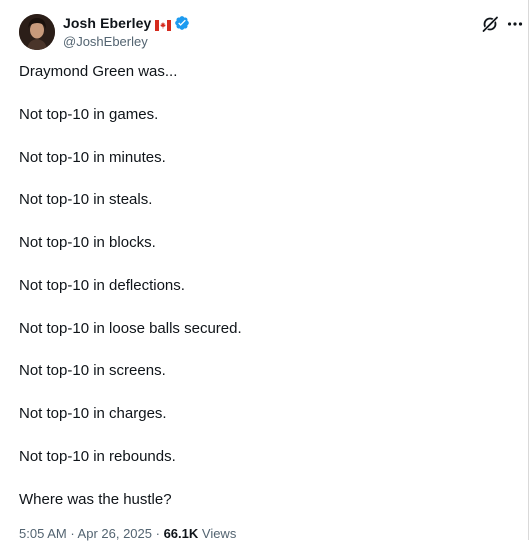 The image size is (531, 541). What do you see at coordinates (182, 23) in the screenshot?
I see `verified-badge-icon` at bounding box center [182, 23].